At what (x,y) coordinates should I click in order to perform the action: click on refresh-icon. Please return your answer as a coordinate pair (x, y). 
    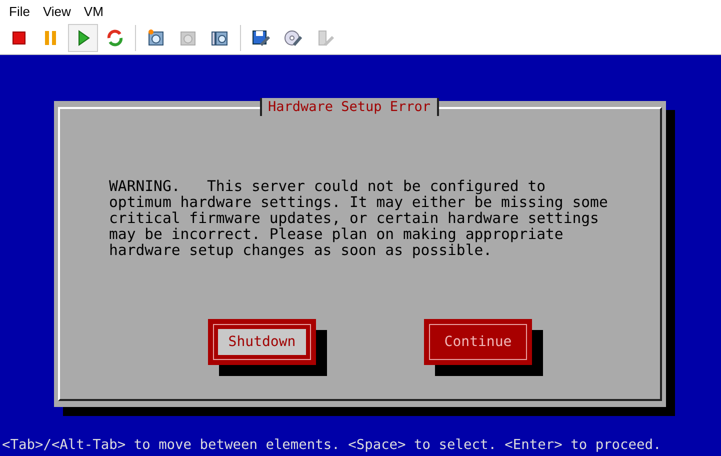
    Looking at the image, I should click on (115, 38).